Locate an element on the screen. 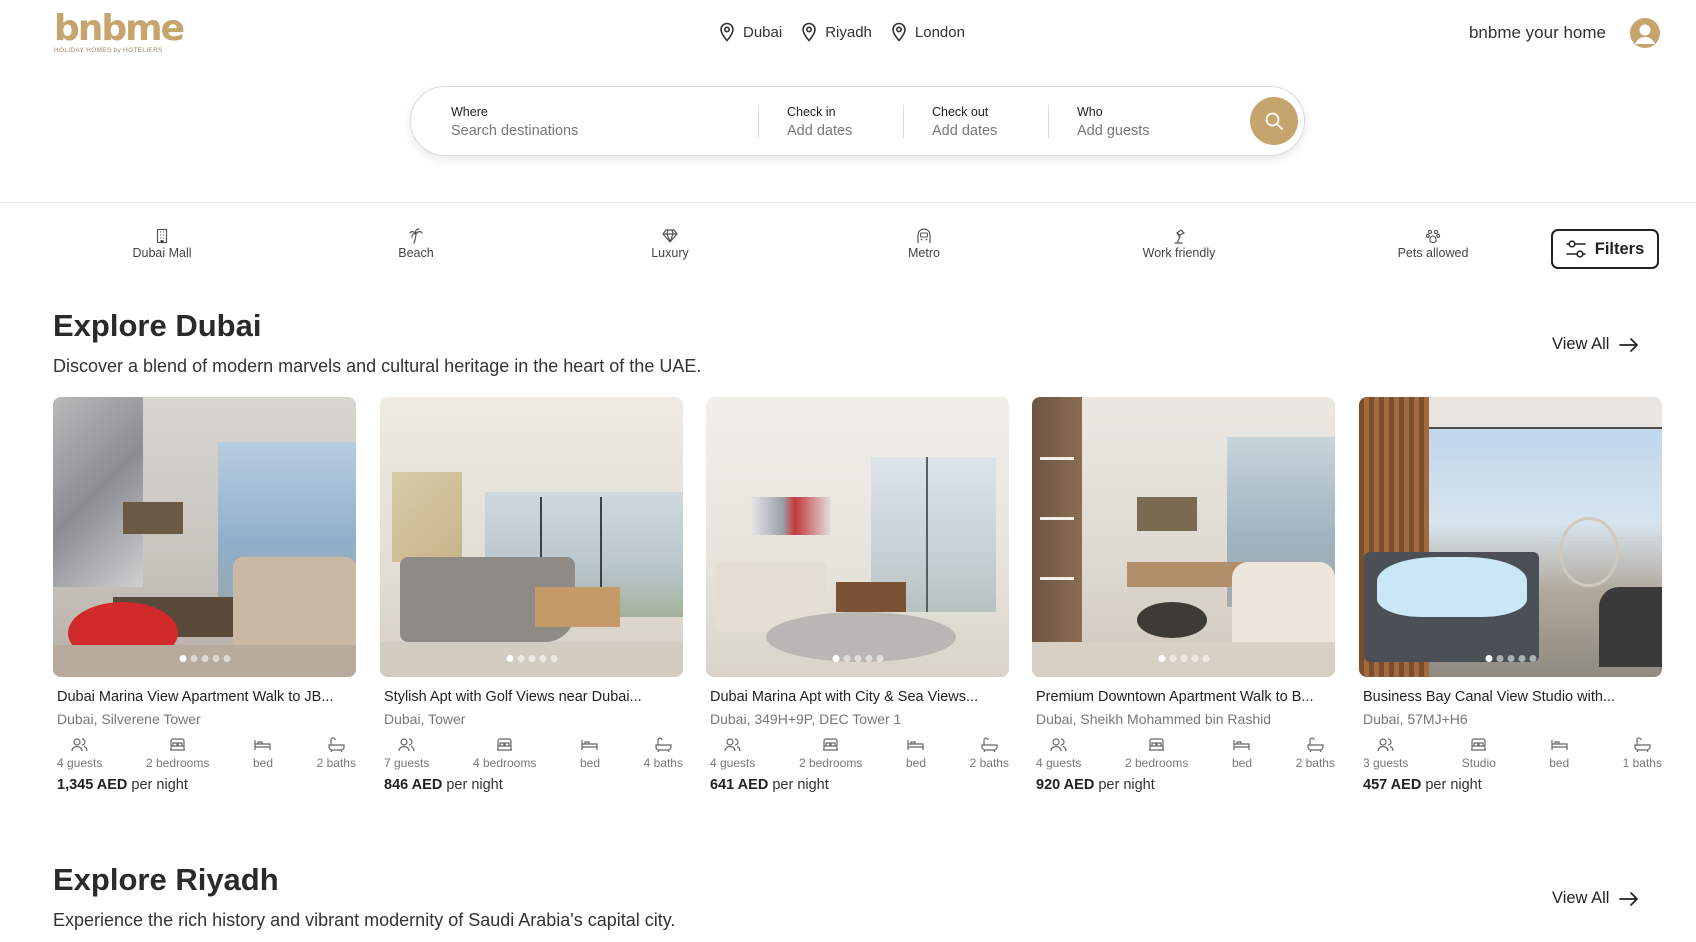  category-label: Luxury is located at coordinates (670, 253).